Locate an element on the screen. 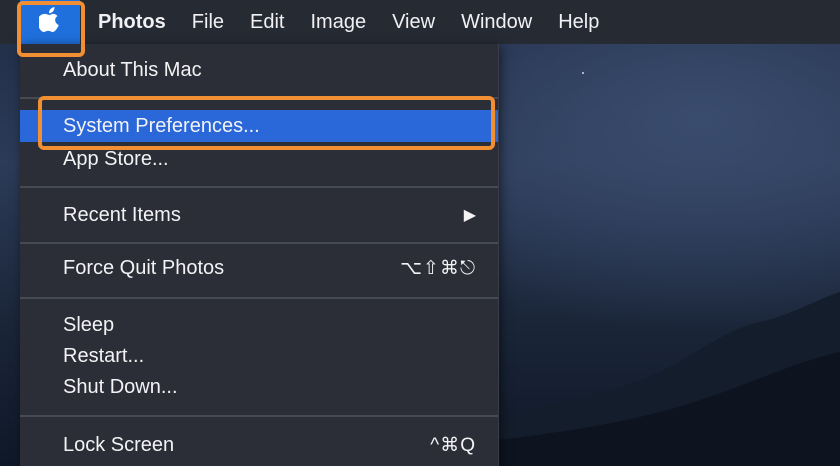 The image size is (840, 466). menu-help: Help is located at coordinates (578, 22).